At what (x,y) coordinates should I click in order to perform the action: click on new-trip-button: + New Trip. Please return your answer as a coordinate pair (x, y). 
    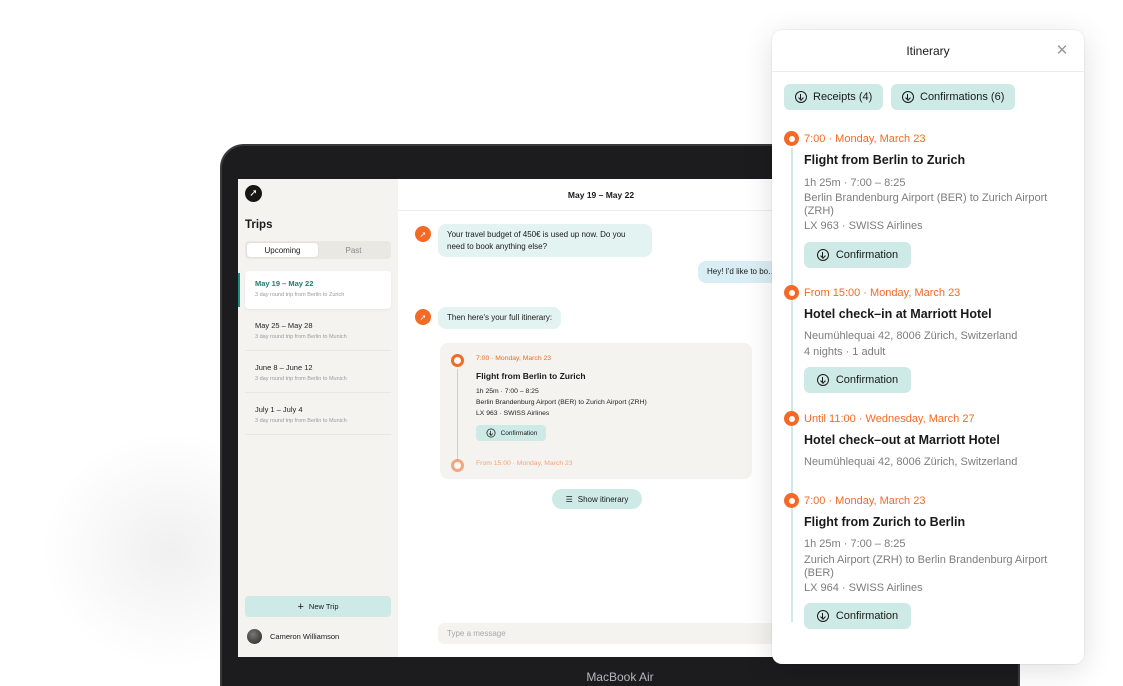
    Looking at the image, I should click on (318, 606).